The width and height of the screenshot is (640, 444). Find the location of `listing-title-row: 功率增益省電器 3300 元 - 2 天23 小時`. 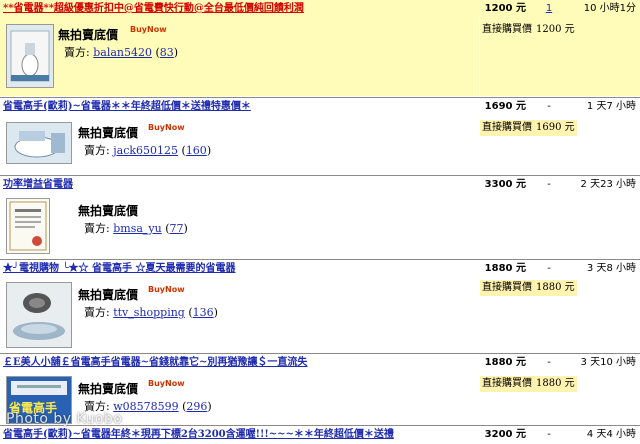

listing-title-row: 功率增益省電器 3300 元 - 2 天23 小時 is located at coordinates (320, 184).